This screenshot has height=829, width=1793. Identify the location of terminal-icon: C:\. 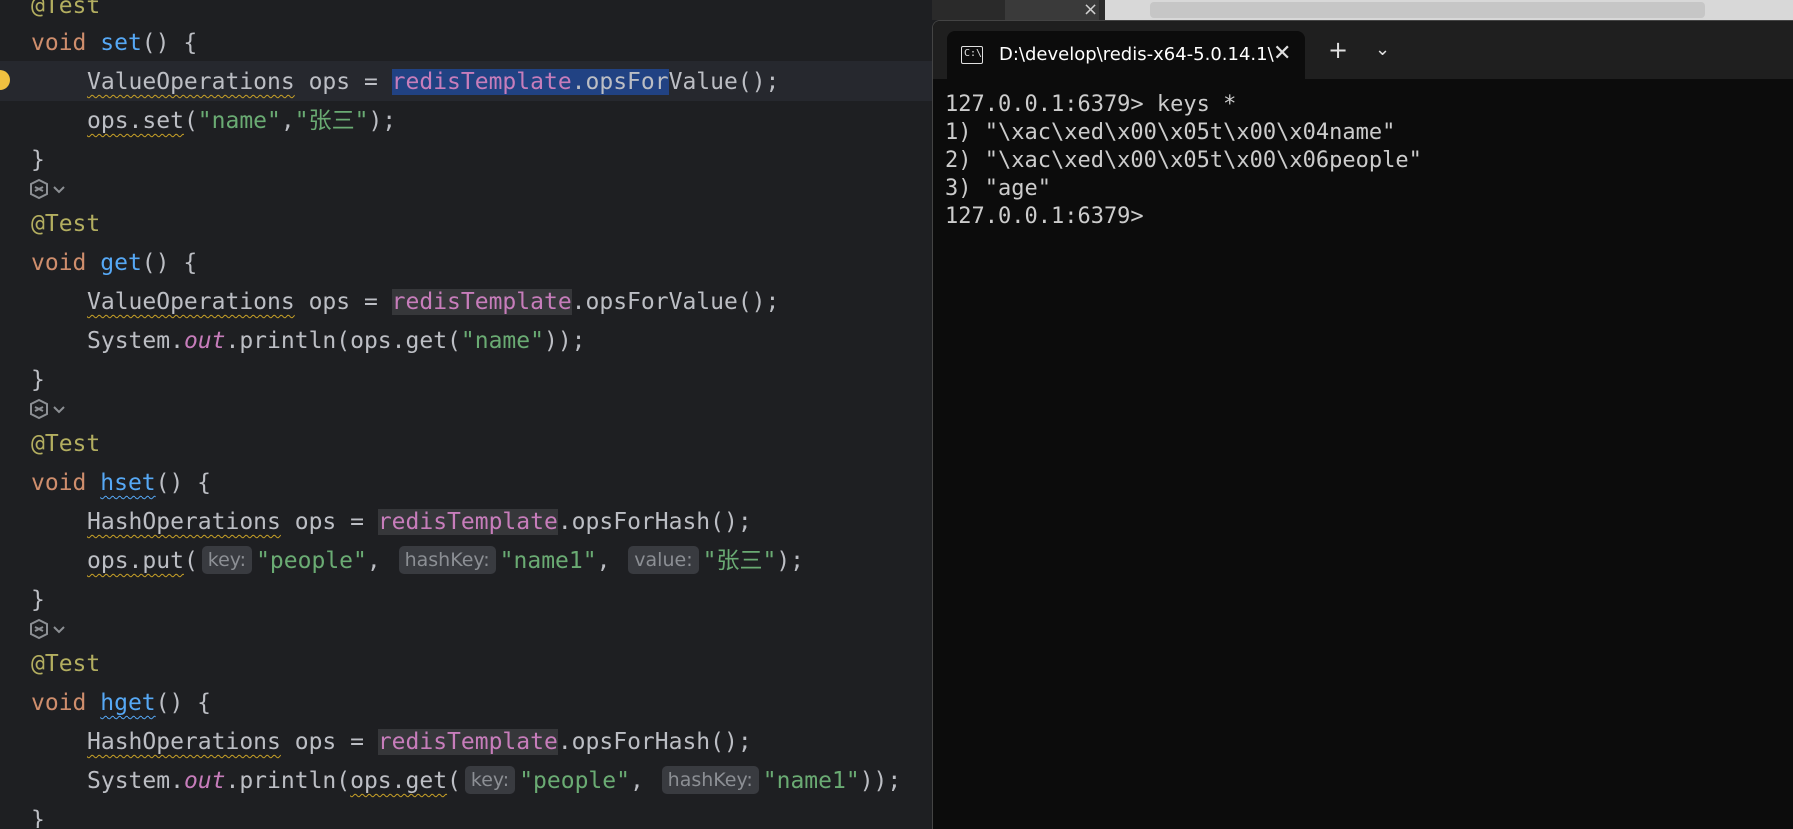
(972, 55).